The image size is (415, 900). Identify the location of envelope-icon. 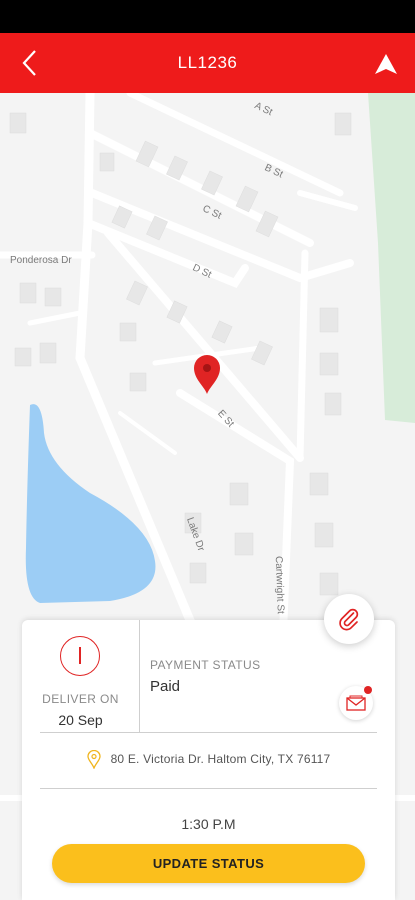
(356, 703).